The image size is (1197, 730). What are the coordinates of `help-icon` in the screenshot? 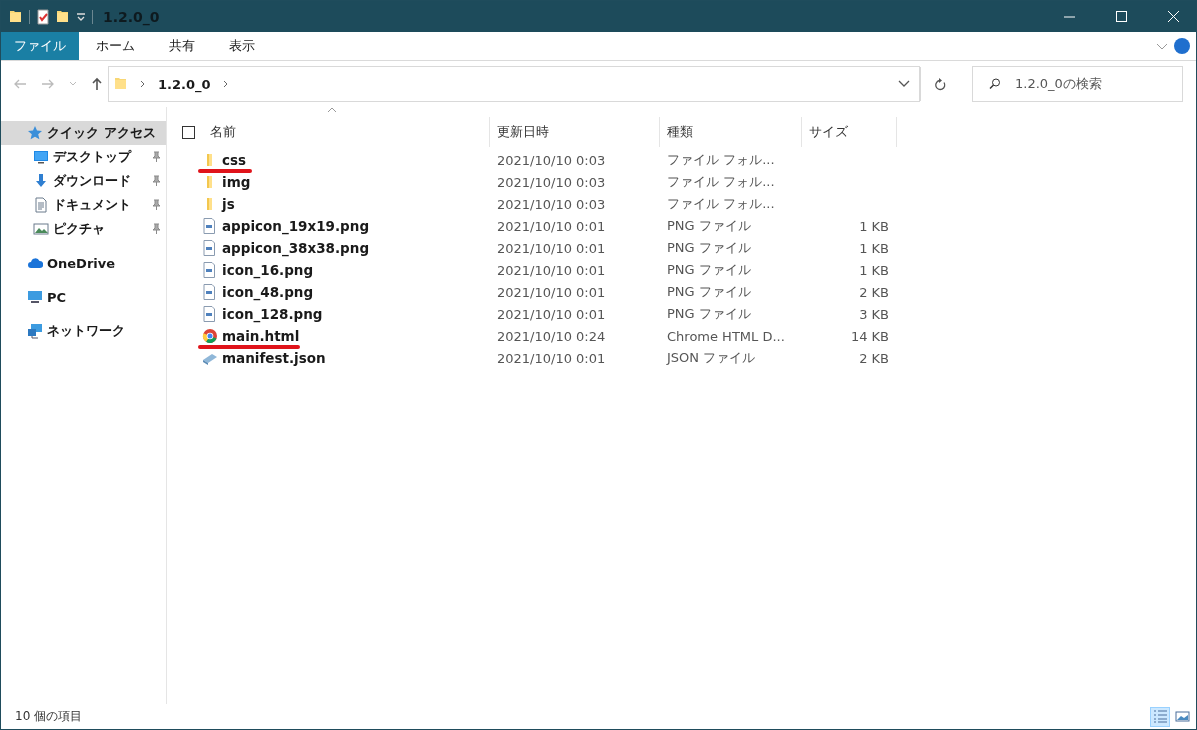 It's located at (1182, 46).